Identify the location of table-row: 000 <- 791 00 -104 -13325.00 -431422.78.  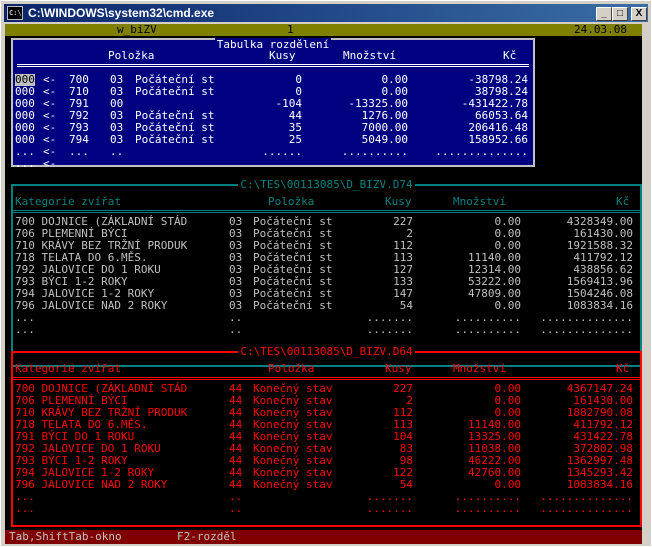
(273, 104).